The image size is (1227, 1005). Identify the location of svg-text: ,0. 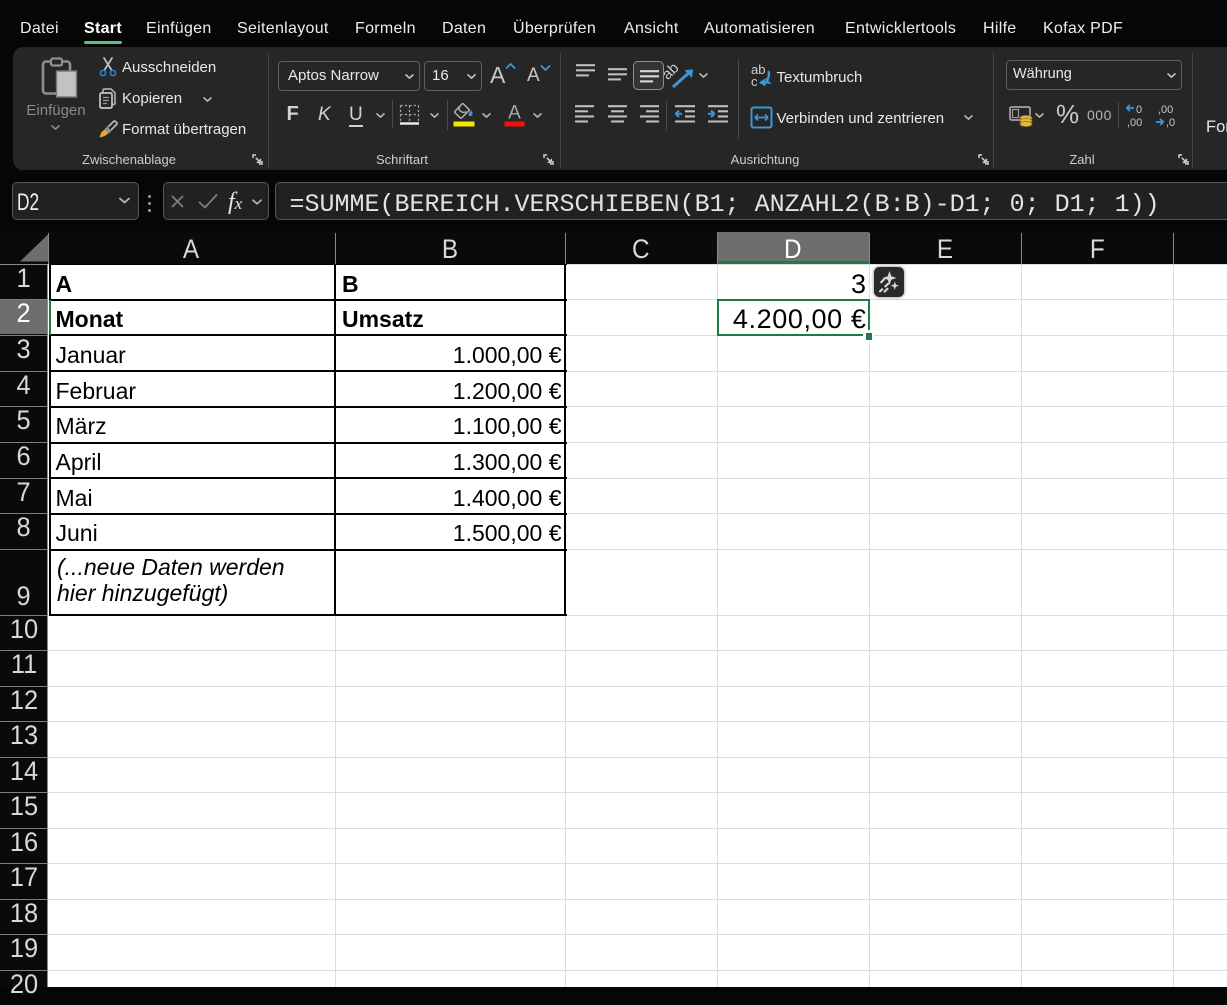
(1170, 122).